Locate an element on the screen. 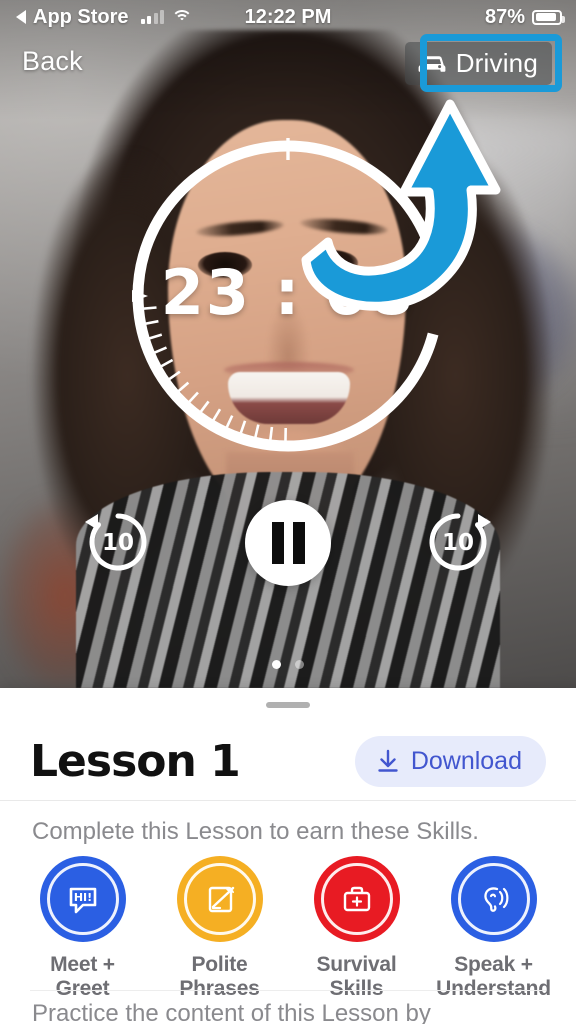  download-button: Download is located at coordinates (450, 761).